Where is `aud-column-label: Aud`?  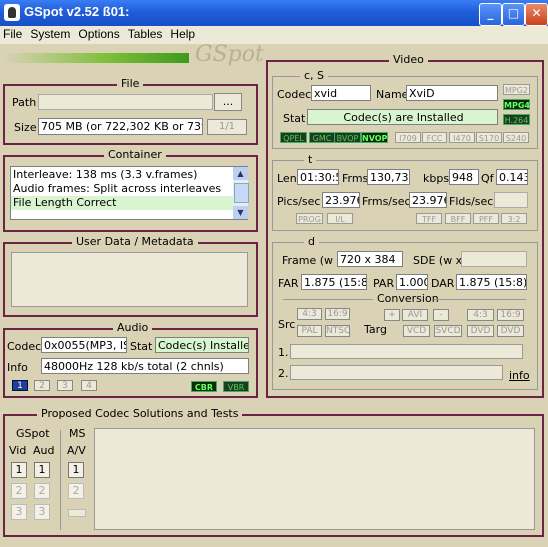 aud-column-label: Aud is located at coordinates (44, 450).